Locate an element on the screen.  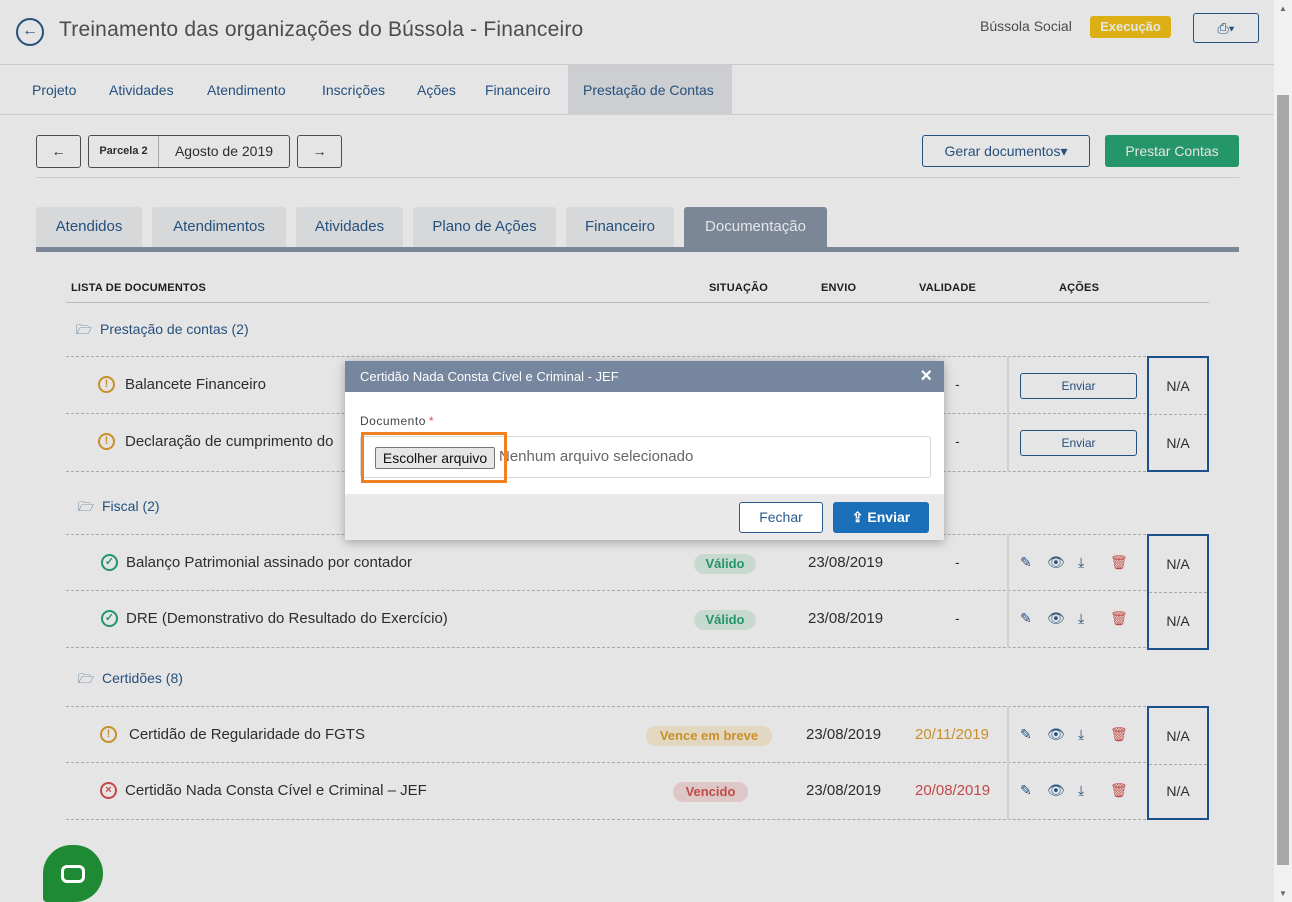
upload-icon: ⇪ is located at coordinates (857, 517).